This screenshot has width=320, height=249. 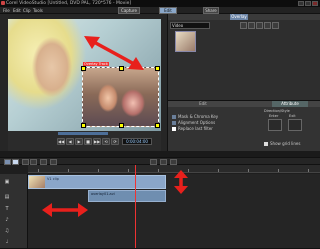 I want to click on extra-track: ♩, so click(x=160, y=242).